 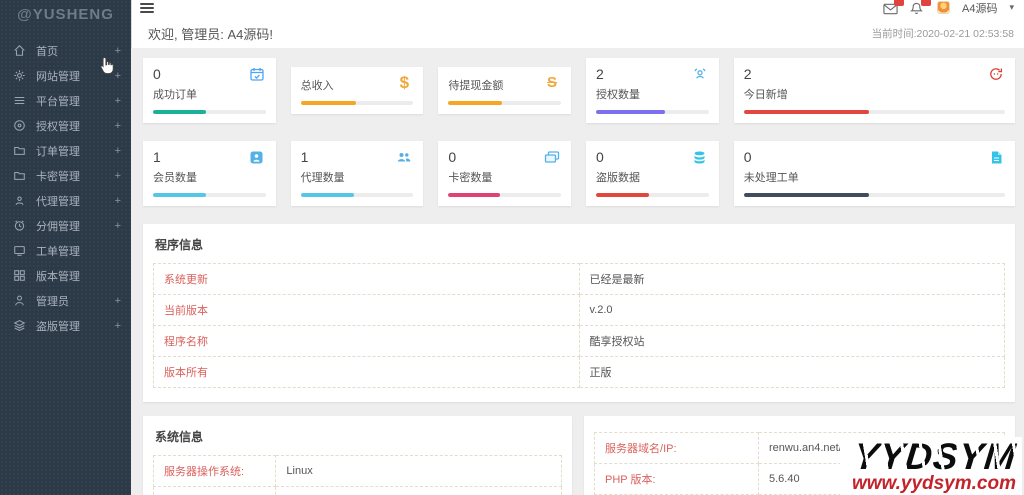 What do you see at coordinates (58, 126) in the screenshot?
I see `sidebar-item-label: 授权管理` at bounding box center [58, 126].